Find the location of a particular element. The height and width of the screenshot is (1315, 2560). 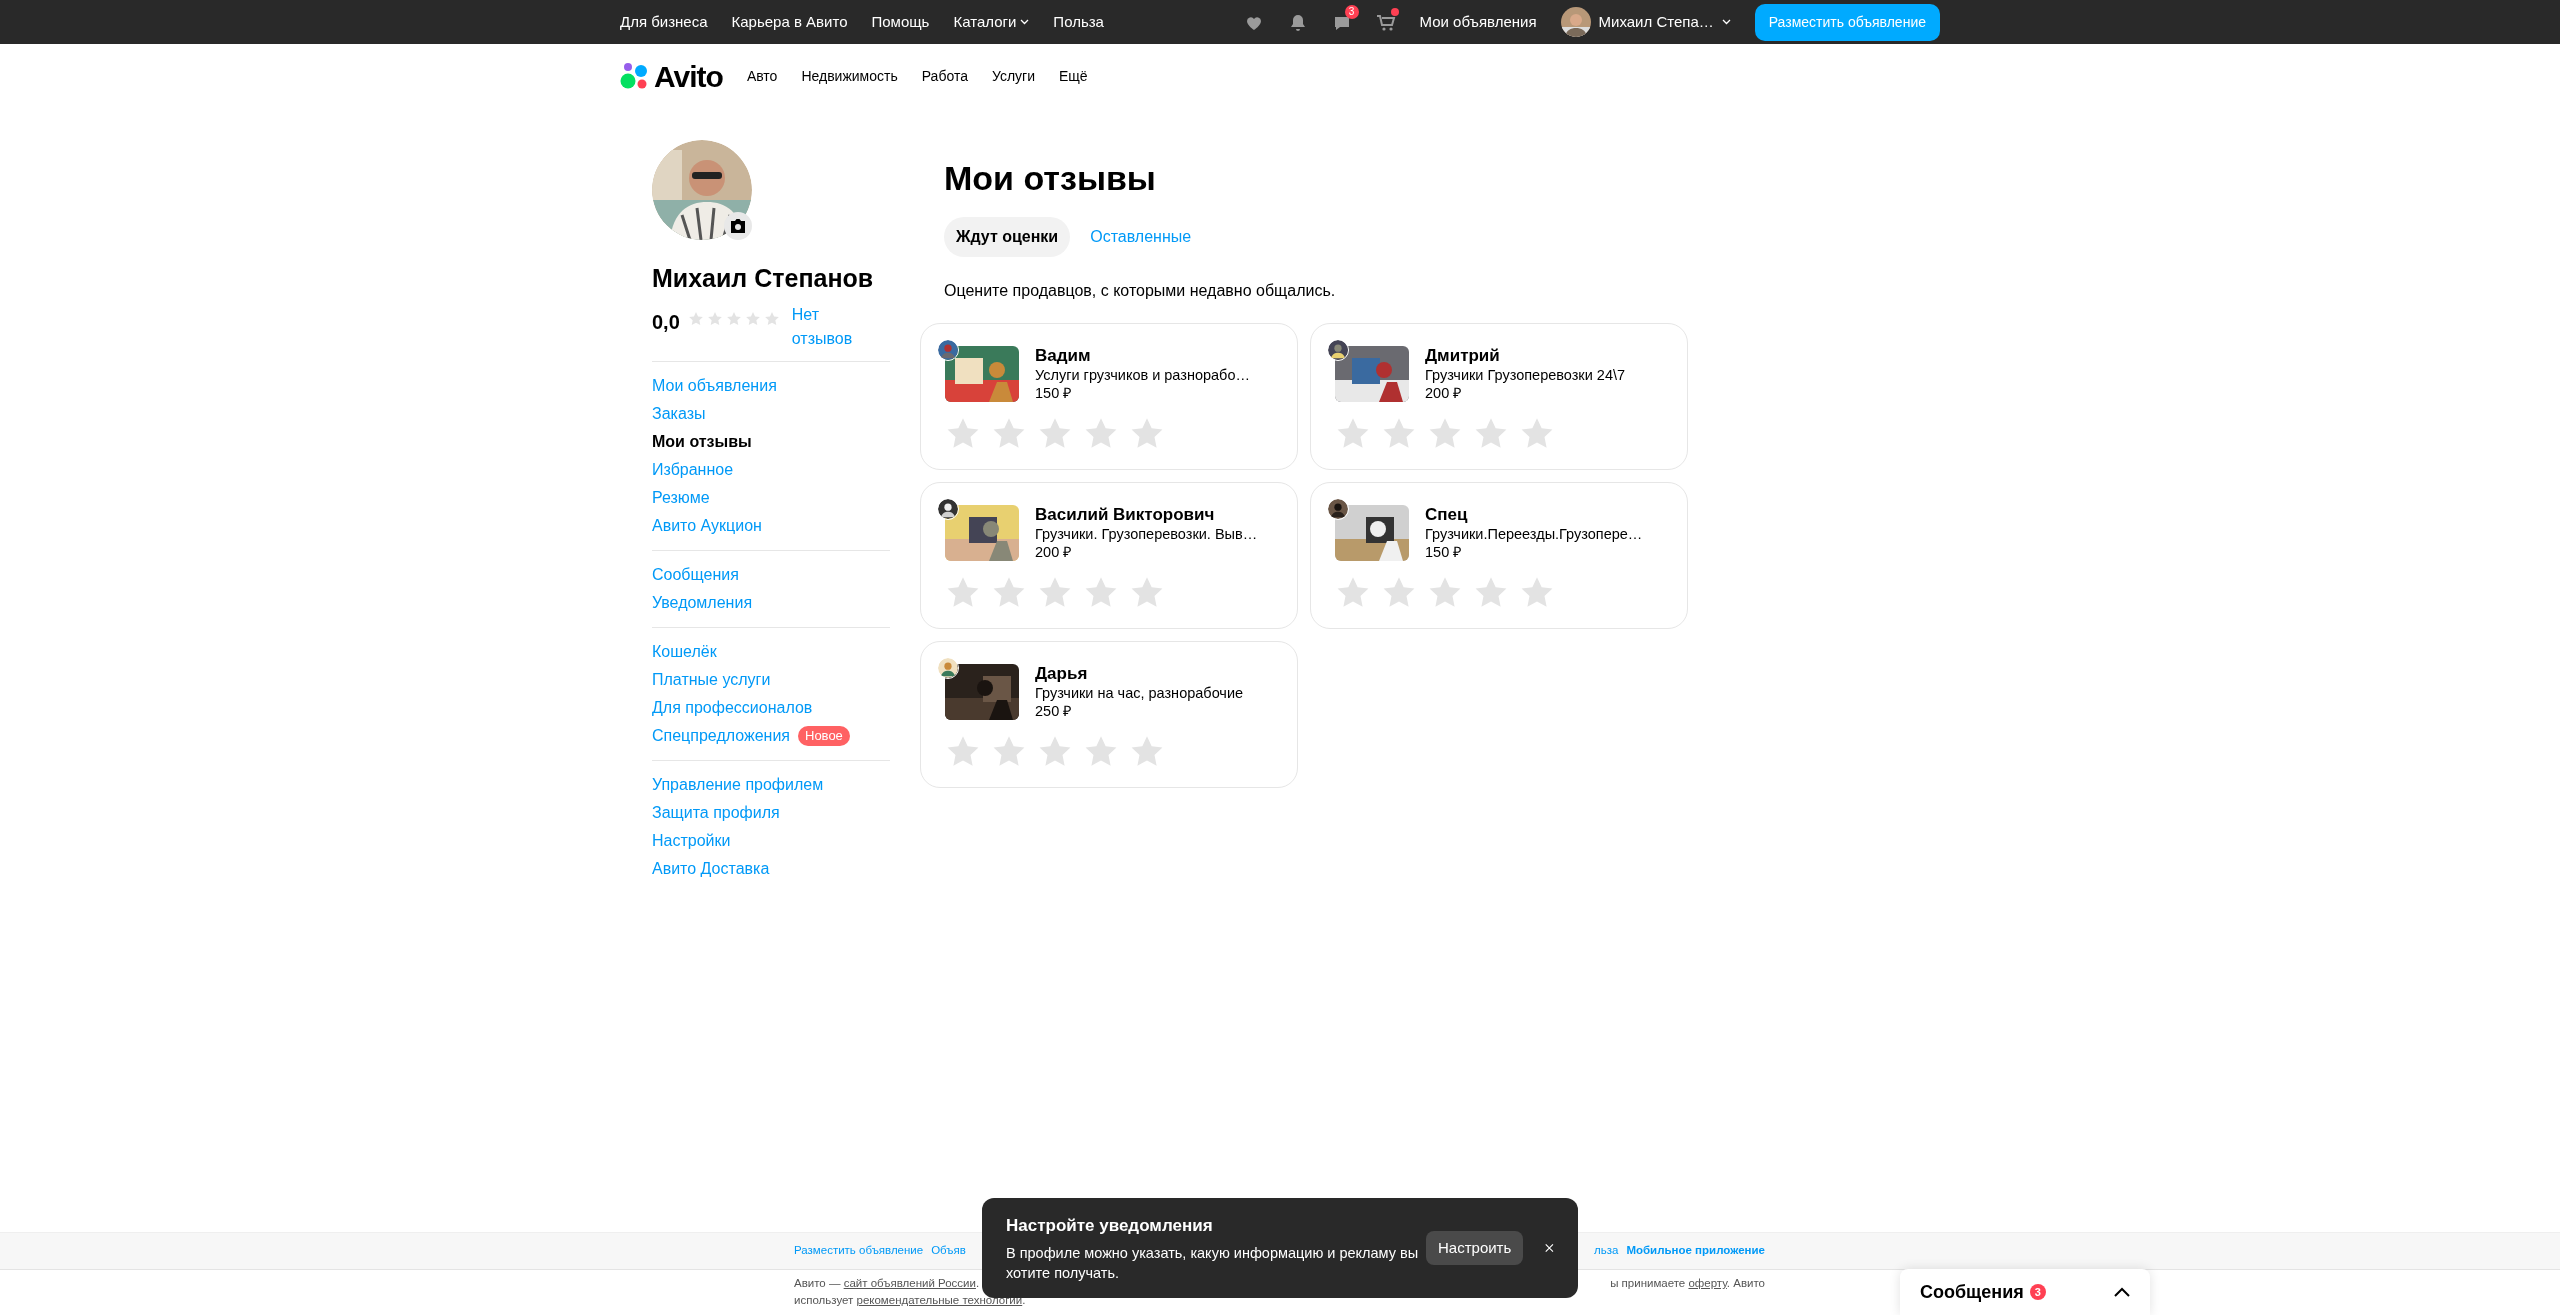

top-nav-link: Помощь is located at coordinates (900, 22).